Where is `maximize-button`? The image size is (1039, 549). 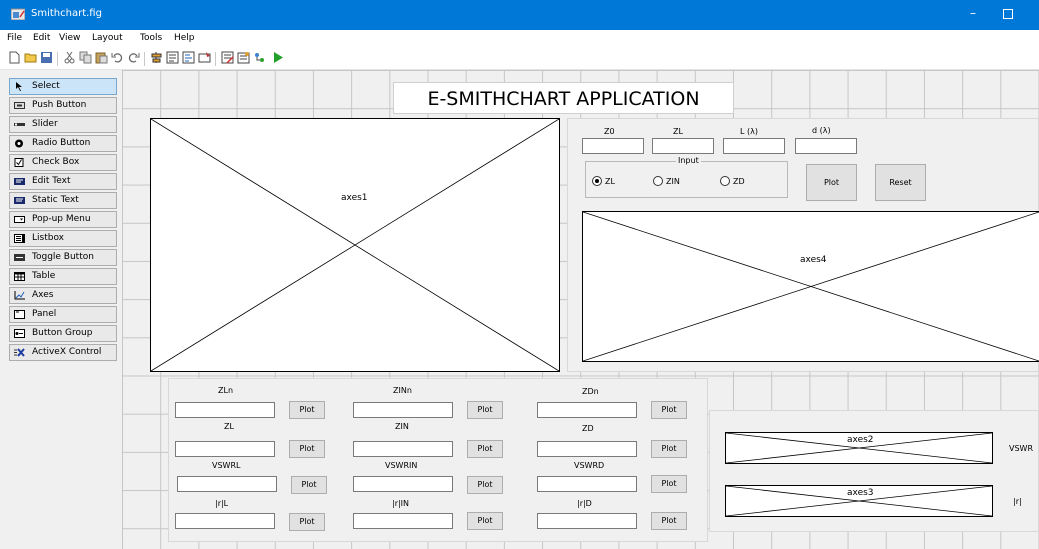
maximize-button is located at coordinates (1008, 14).